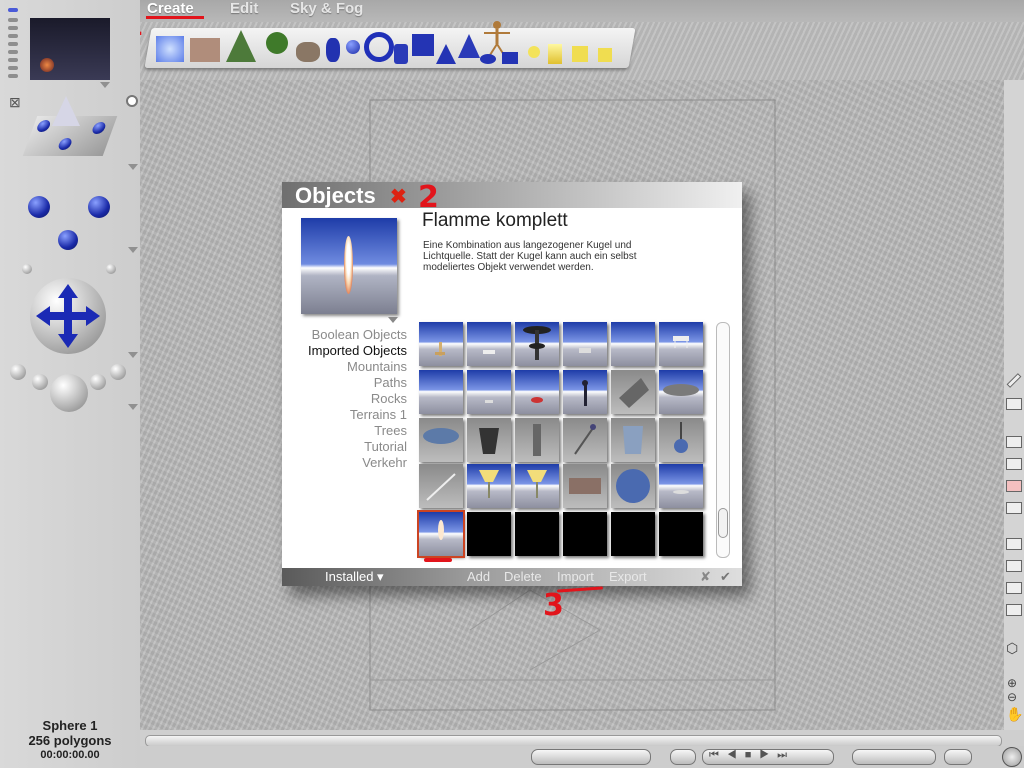 The image size is (1024, 768). Describe the element at coordinates (1014, 566) in the screenshot. I see `image-icon` at that location.